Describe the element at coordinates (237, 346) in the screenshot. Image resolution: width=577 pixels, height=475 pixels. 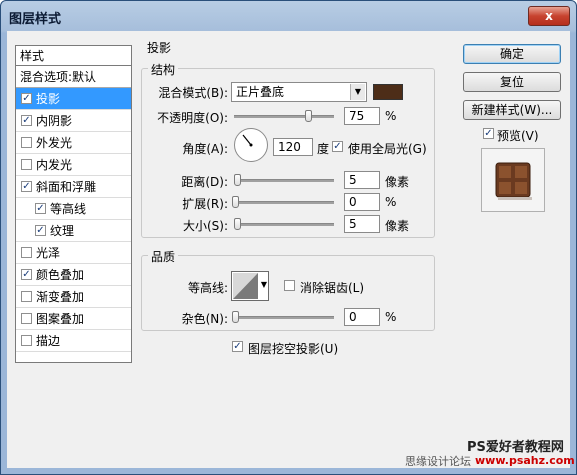
I see `knockout-checkbox: ✓` at that location.